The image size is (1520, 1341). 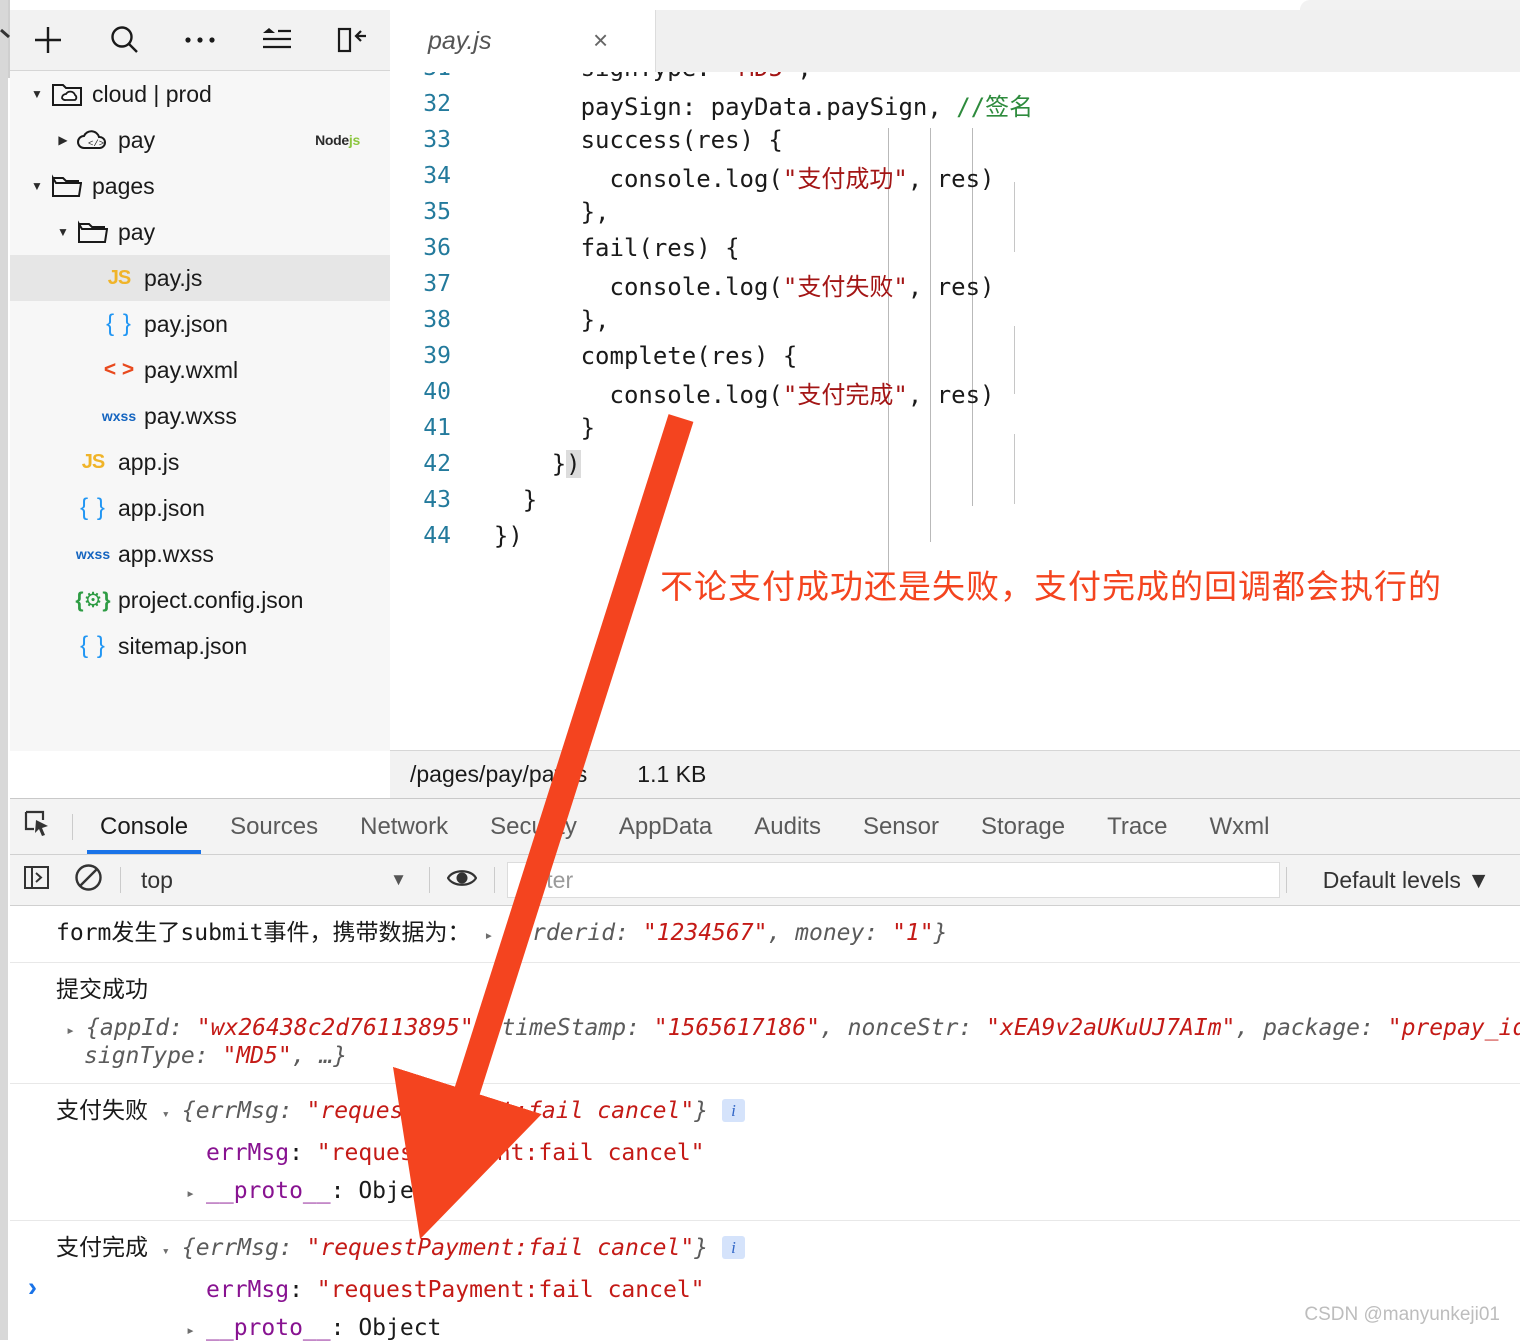 I want to click on chevron-right-icon: ▶, so click(x=63, y=140).